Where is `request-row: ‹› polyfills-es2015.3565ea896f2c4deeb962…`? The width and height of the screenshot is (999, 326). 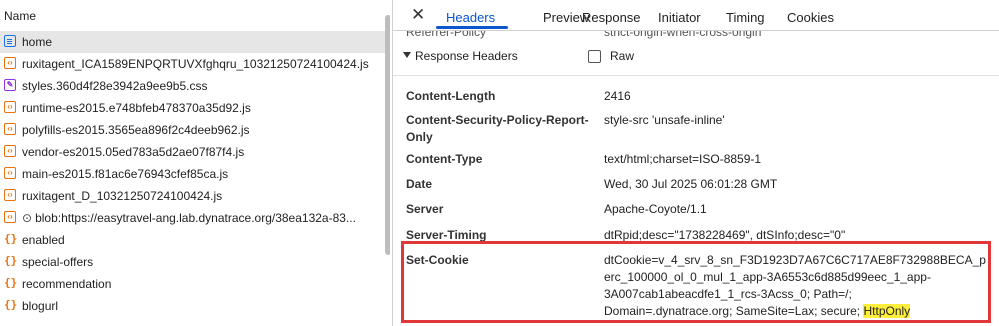 request-row: ‹› polyfills-es2015.3565ea896f2c4deeb962… is located at coordinates (195, 130).